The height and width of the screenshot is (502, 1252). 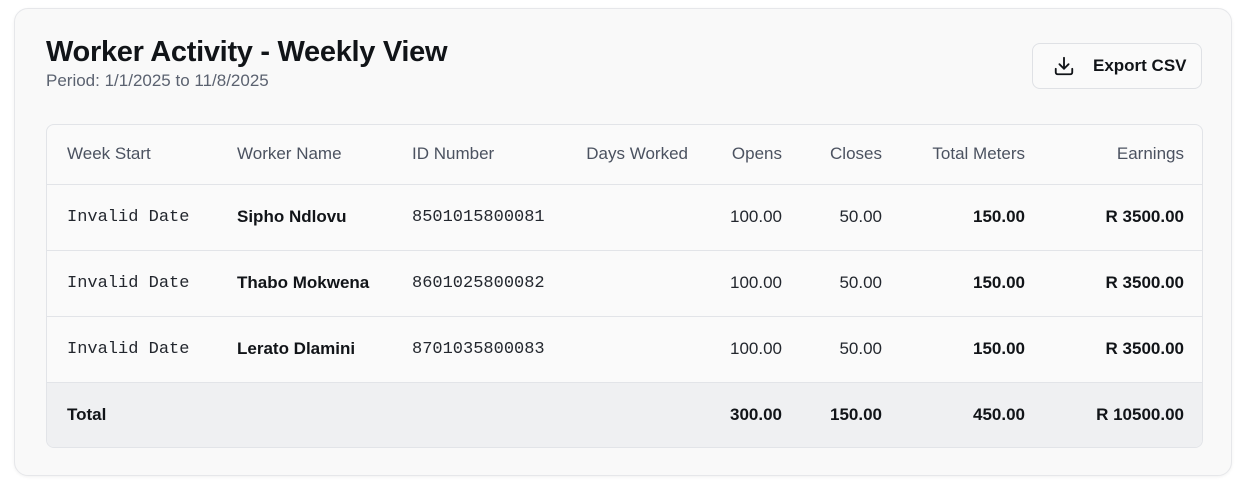 I want to click on total-label: Total, so click(x=87, y=414).